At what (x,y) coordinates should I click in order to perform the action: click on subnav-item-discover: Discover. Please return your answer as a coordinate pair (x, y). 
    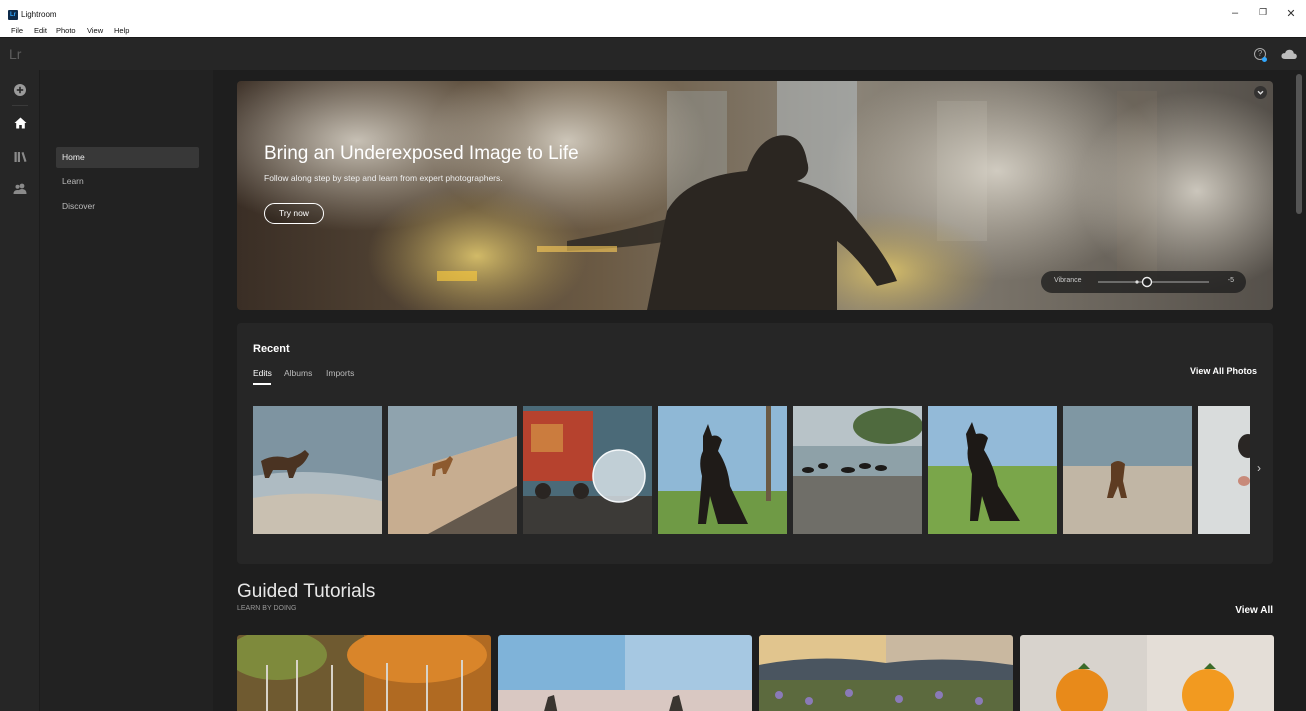
    Looking at the image, I should click on (127, 206).